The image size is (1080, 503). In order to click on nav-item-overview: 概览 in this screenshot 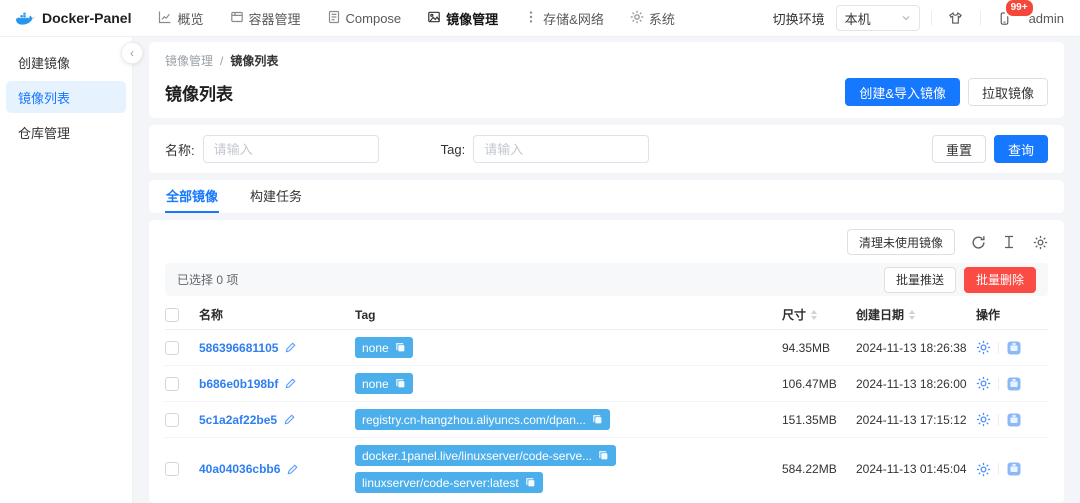, I will do `click(180, 18)`.